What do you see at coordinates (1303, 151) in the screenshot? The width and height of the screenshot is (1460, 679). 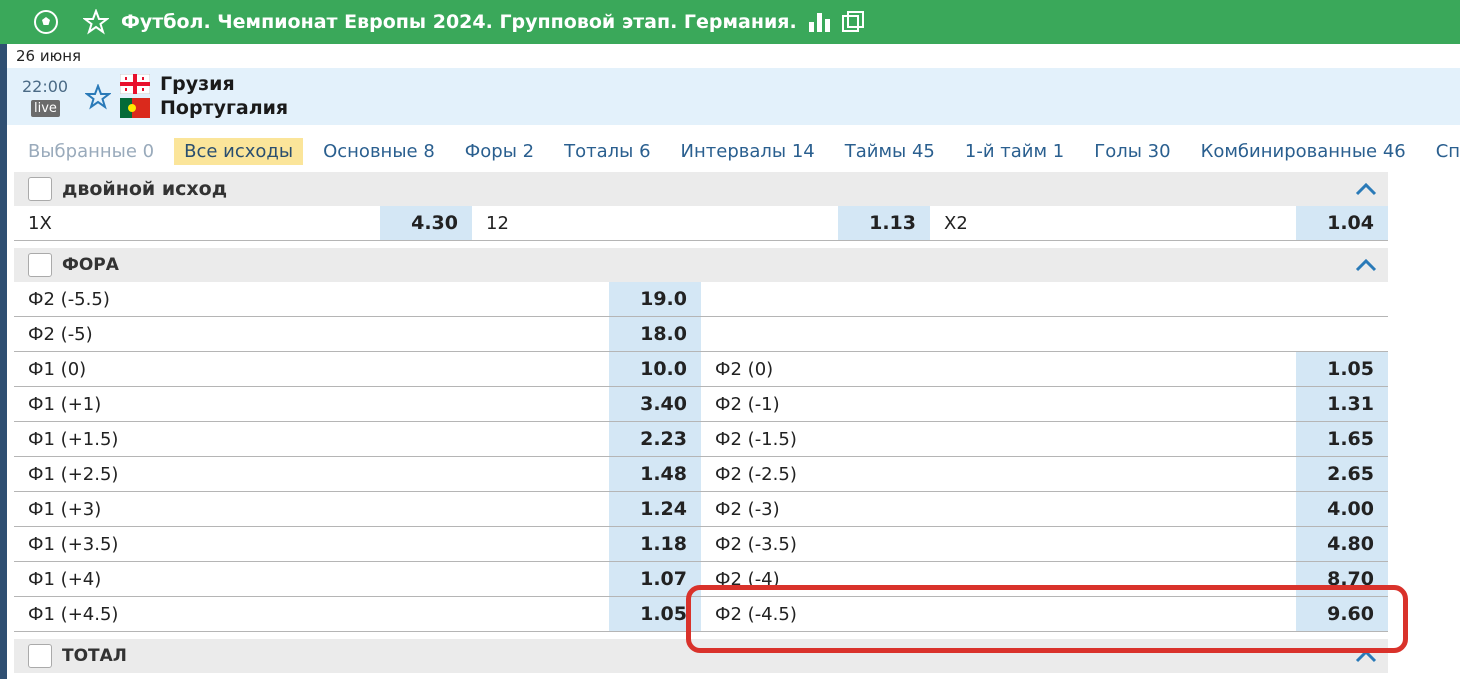 I see `tab-combined: Комбинированные 46` at bounding box center [1303, 151].